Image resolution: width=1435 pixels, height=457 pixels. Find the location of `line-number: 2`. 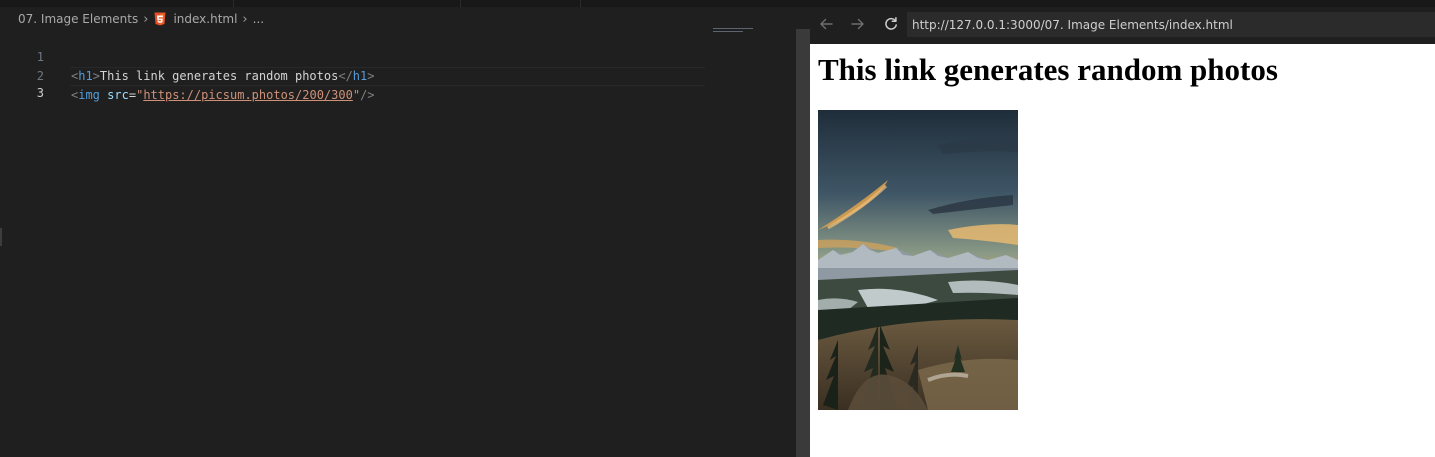

line-number: 2 is located at coordinates (40, 76).